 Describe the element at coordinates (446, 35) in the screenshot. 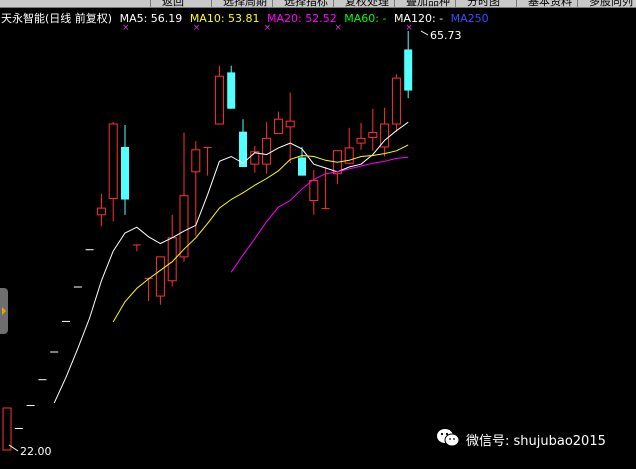

I see `high-price-label: 65.73` at that location.